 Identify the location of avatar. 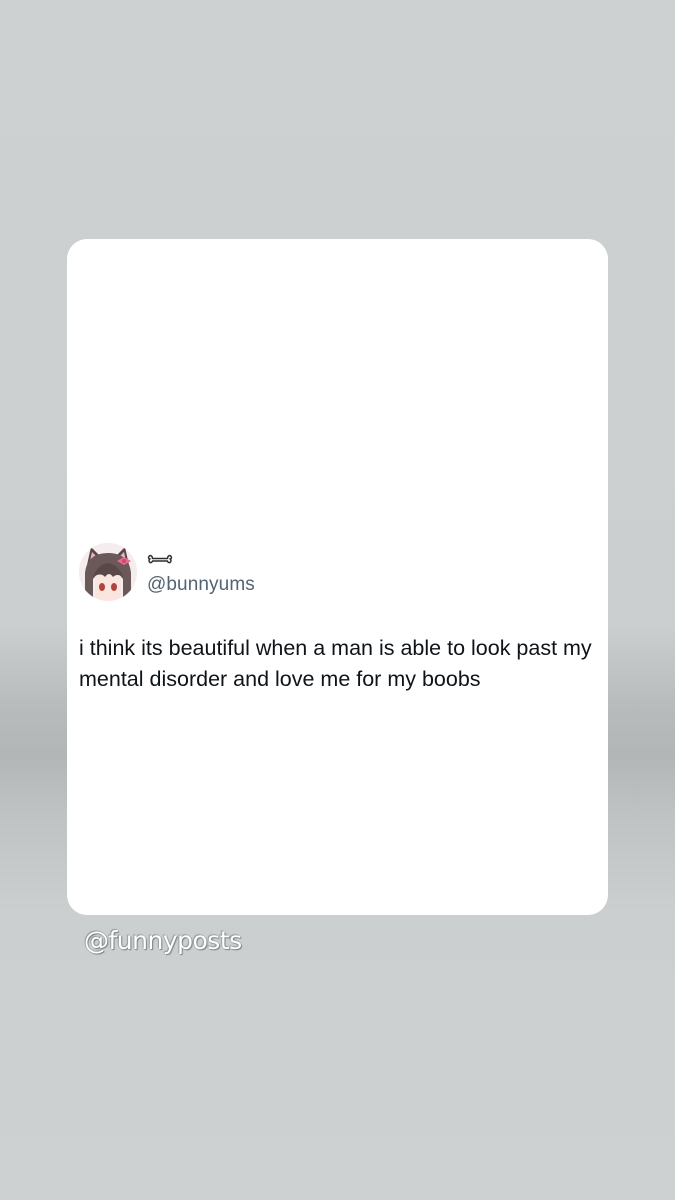
(108, 572).